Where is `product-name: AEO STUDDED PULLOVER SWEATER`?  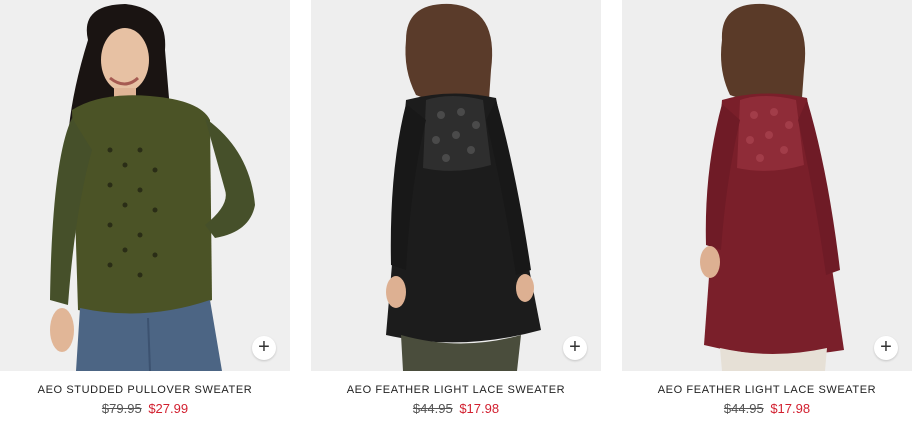
product-name: AEO STUDDED PULLOVER SWEATER is located at coordinates (145, 390).